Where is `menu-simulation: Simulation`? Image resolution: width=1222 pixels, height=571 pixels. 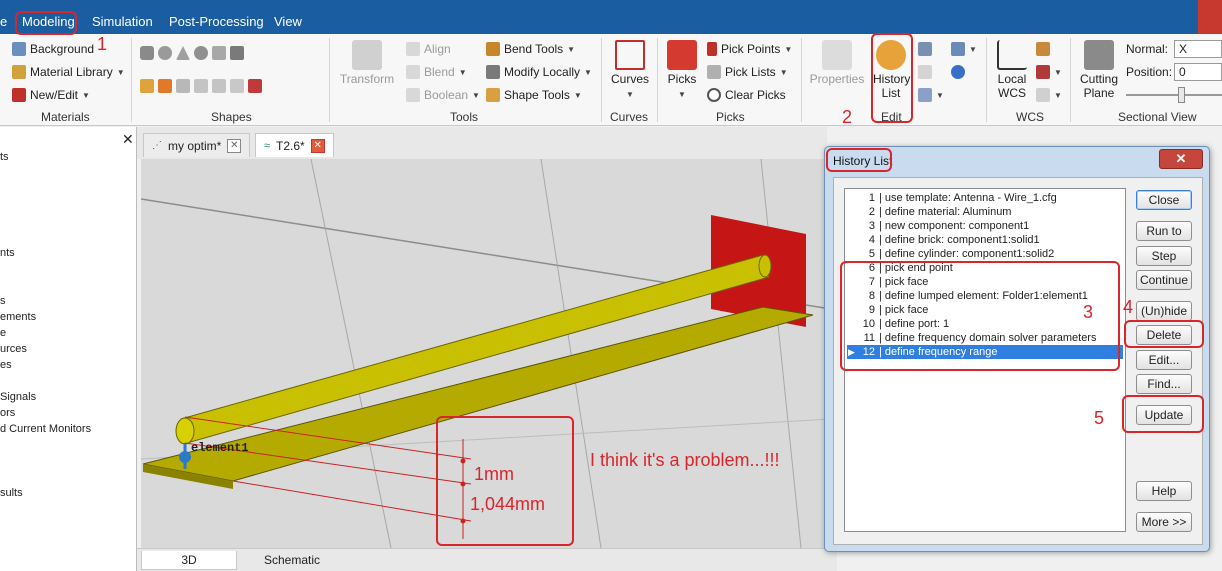 menu-simulation: Simulation is located at coordinates (122, 21).